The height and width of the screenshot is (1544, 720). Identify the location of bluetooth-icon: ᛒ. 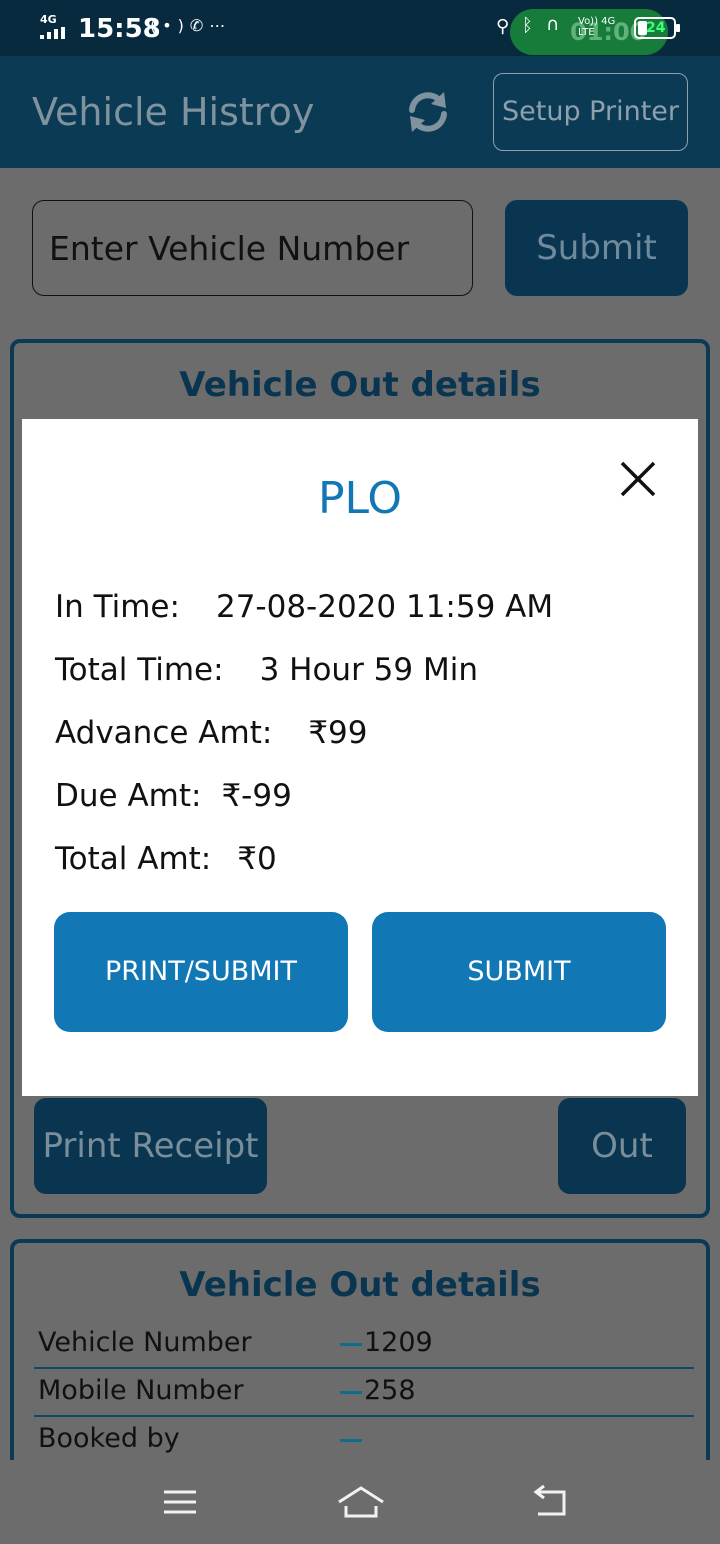
(527, 25).